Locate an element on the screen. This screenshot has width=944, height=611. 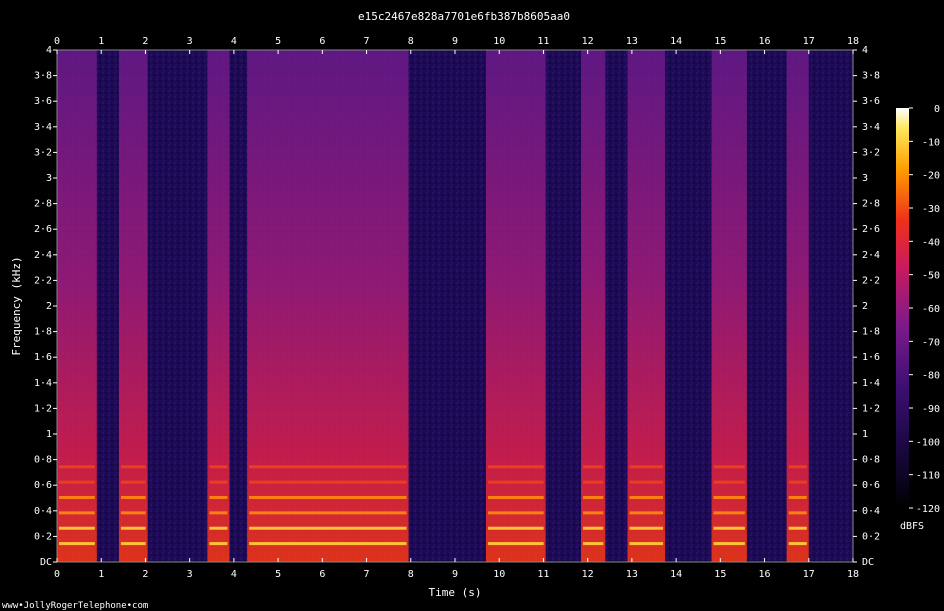
y-tick-label: 1·2 is located at coordinates (43, 408).